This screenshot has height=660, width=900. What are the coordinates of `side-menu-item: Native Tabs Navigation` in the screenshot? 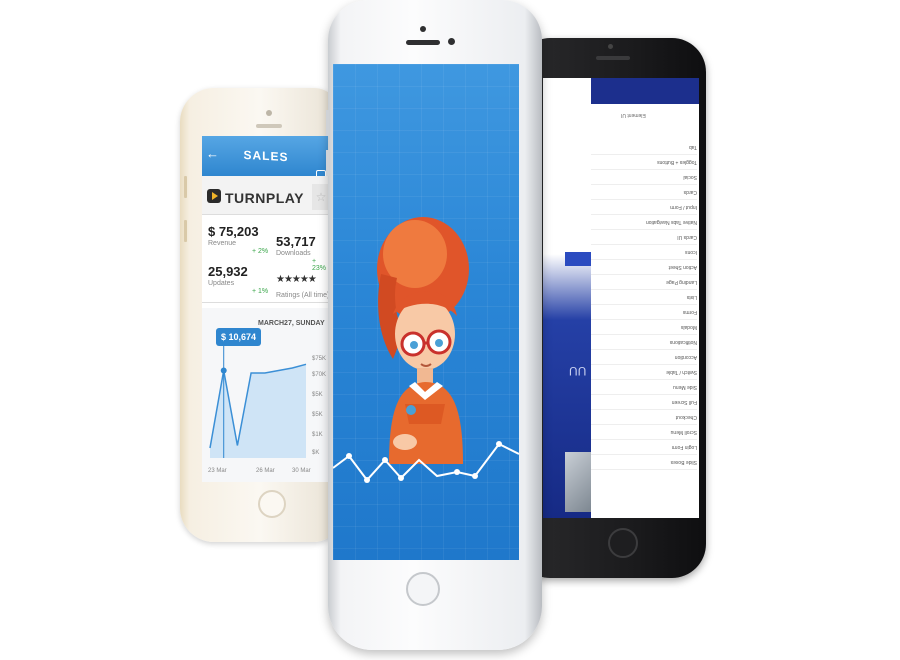 It's located at (644, 224).